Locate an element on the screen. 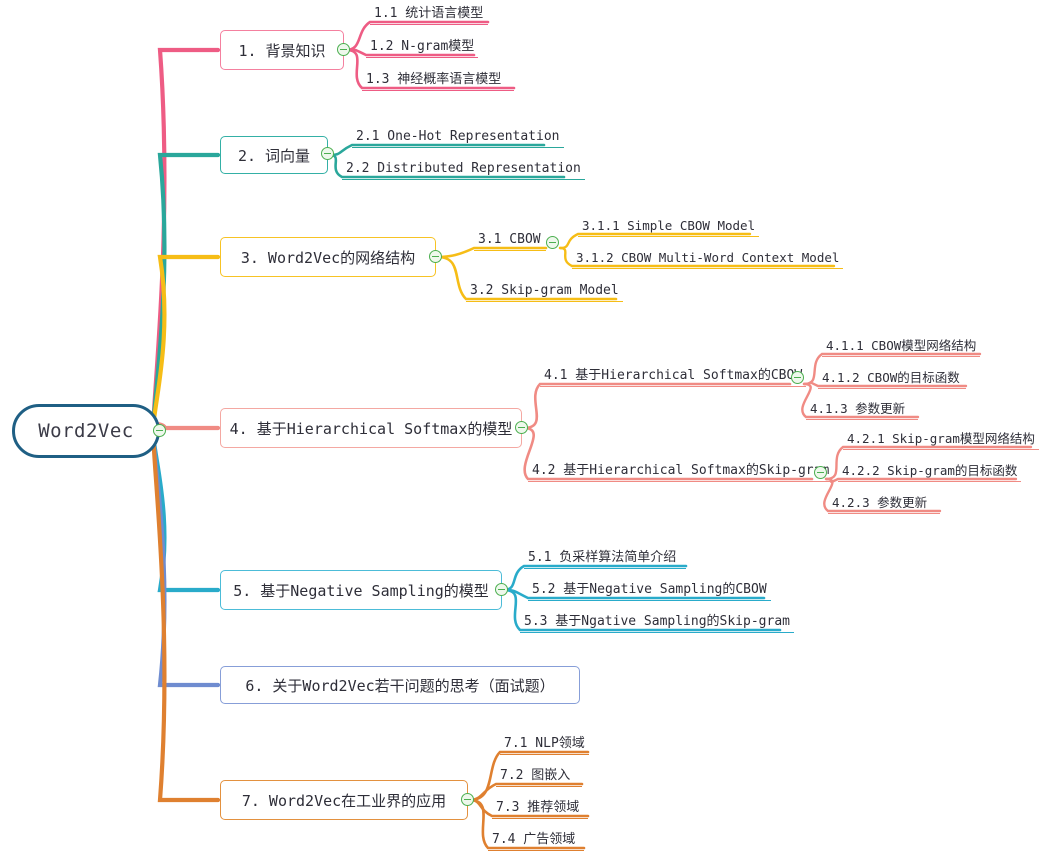  sub-node-label: 1.2 N-gram模型 is located at coordinates (422, 46).